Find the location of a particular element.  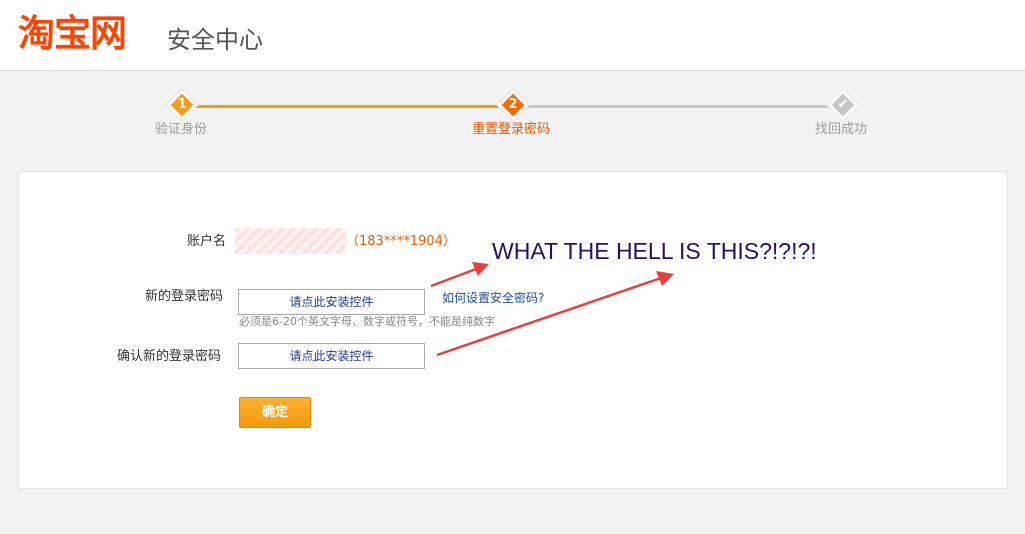

annotation-arrows is located at coordinates (552, 309).